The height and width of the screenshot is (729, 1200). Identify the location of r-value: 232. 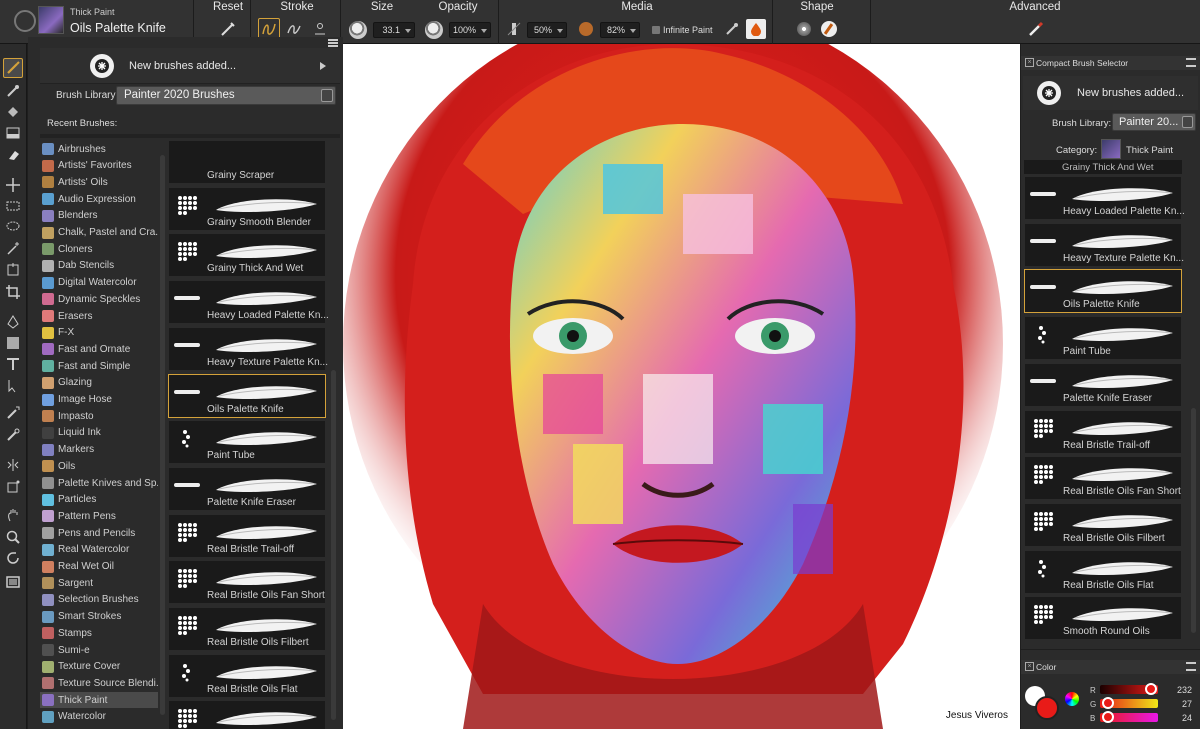
(1177, 690).